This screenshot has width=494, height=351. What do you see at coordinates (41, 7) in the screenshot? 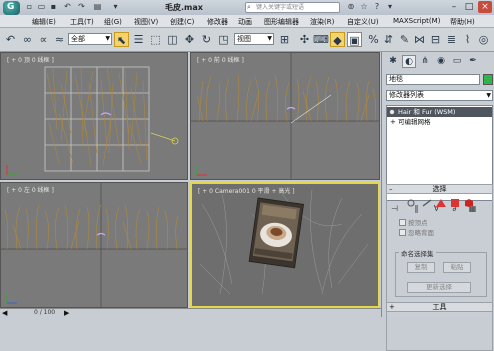
I see `open-file-icon: ▭` at bounding box center [41, 7].